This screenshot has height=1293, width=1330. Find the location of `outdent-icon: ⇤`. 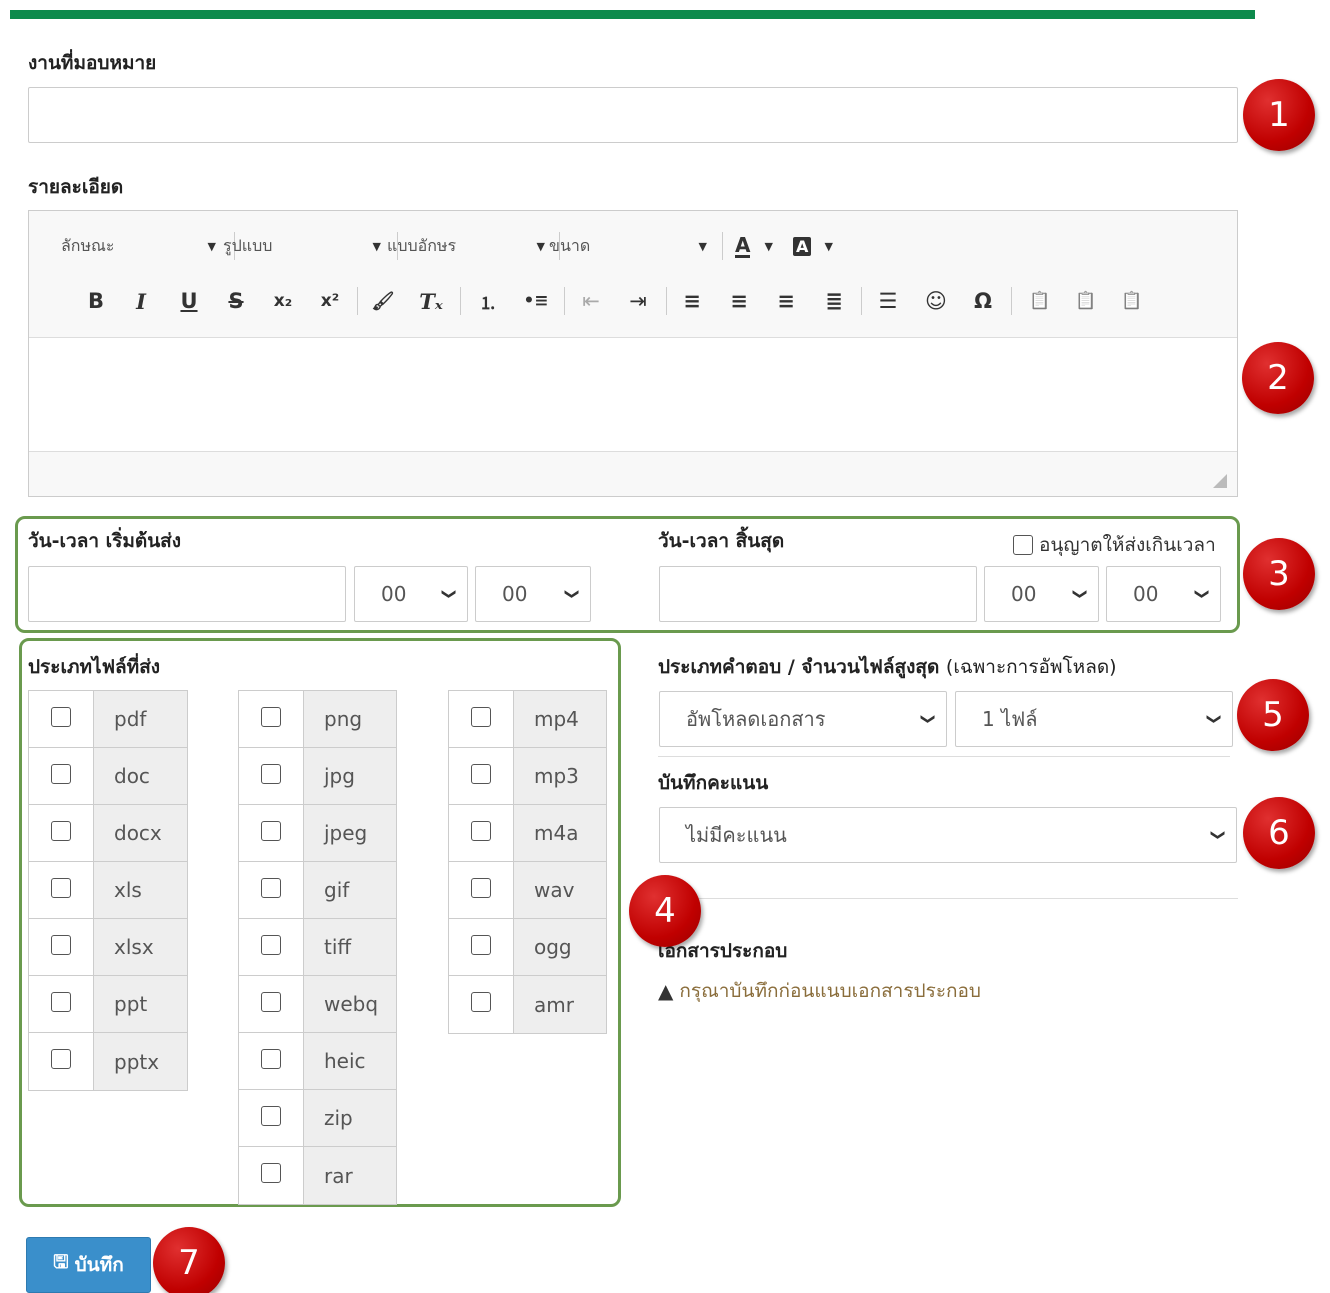

outdent-icon: ⇤ is located at coordinates (591, 301).